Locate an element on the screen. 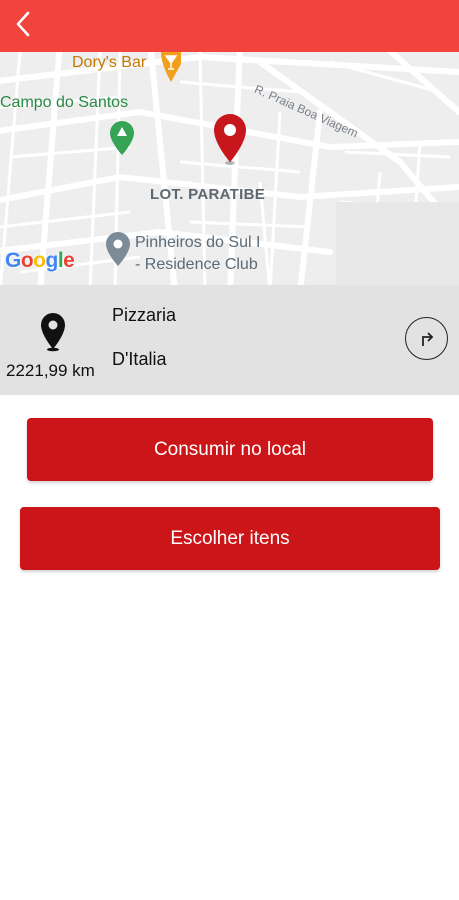 The image size is (459, 900). map-label-dorys-bar: Dory's Bar is located at coordinates (109, 62).